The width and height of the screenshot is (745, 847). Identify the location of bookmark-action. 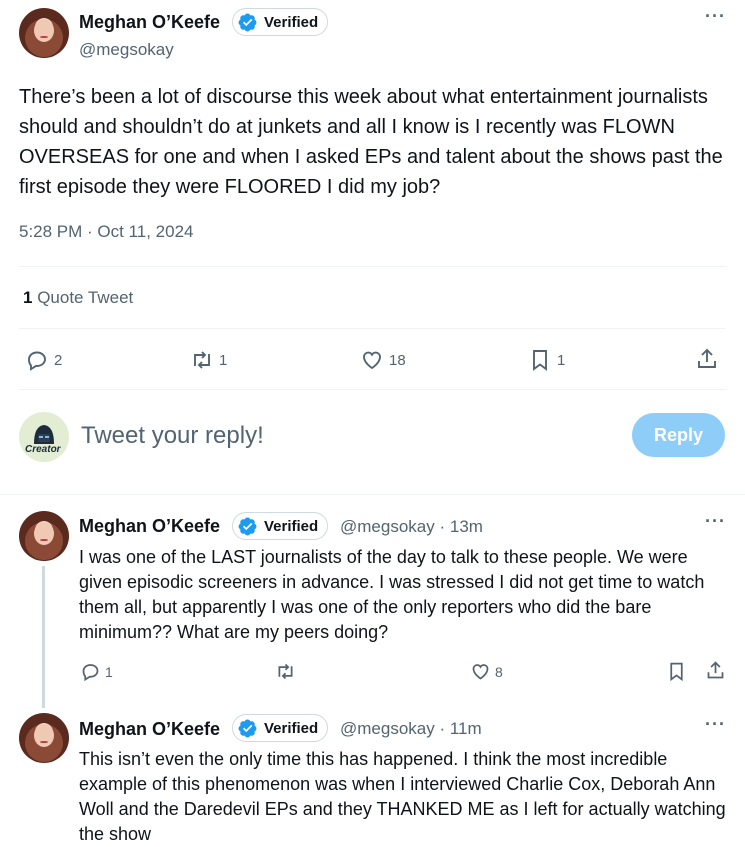
(676, 671).